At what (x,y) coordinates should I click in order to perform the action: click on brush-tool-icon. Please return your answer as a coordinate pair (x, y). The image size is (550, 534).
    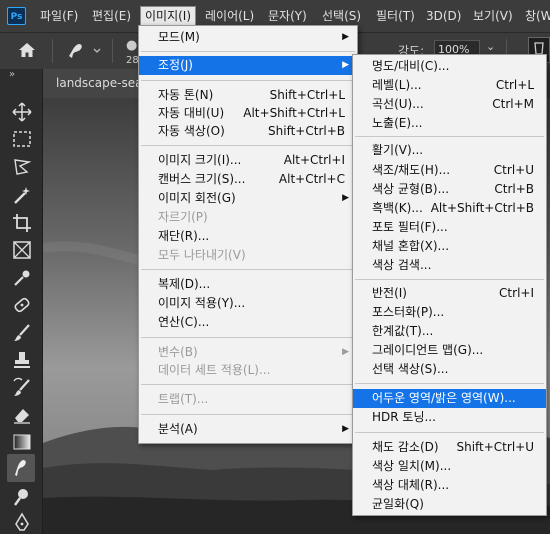
    Looking at the image, I should click on (22, 333).